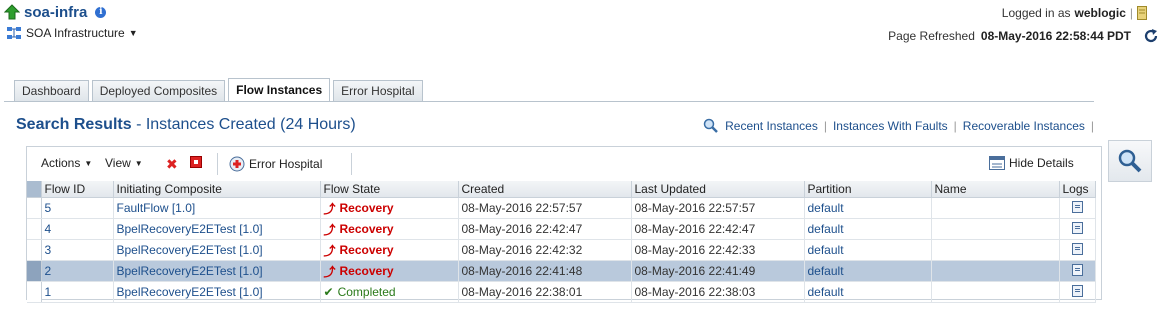  Describe the element at coordinates (718, 189) in the screenshot. I see `column-header-last-updated: Last Updated` at that location.